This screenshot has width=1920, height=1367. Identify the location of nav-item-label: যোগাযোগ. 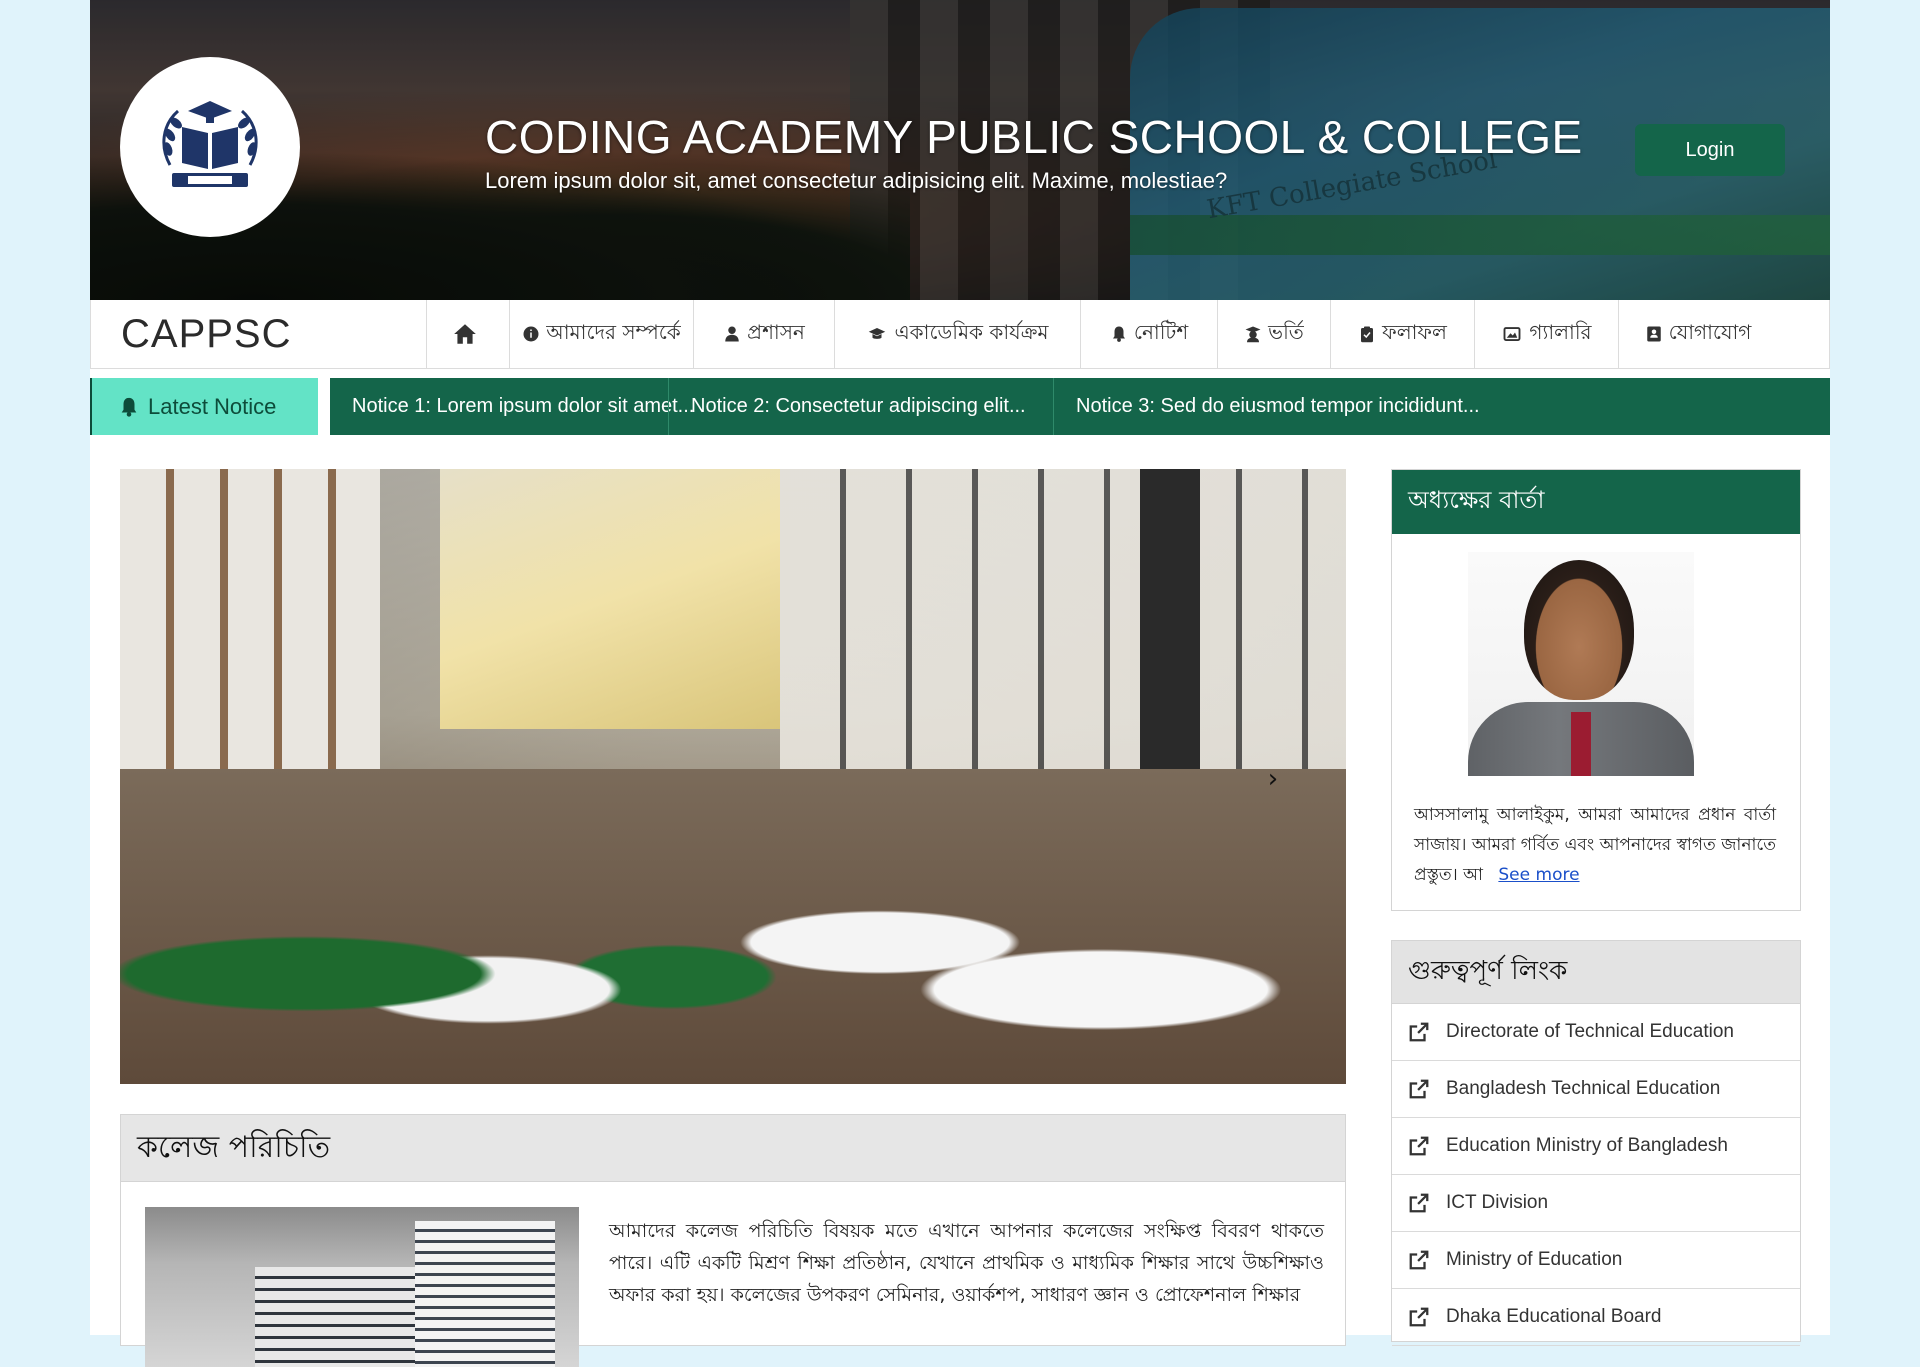
(1710, 331).